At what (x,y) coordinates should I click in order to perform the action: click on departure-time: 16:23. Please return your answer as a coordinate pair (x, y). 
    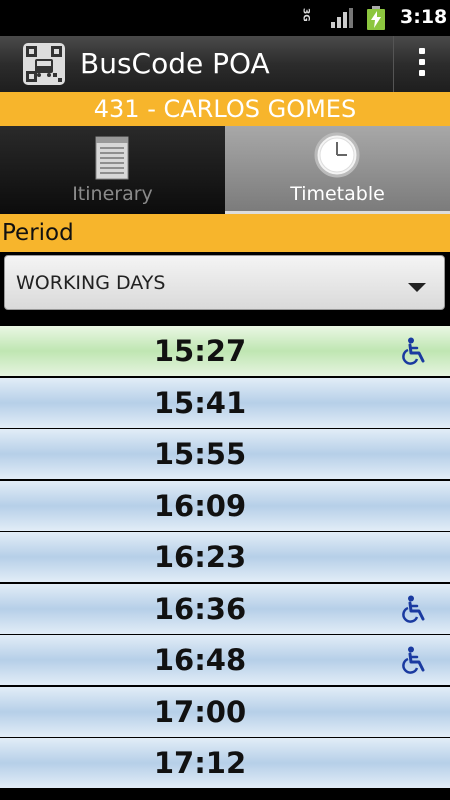
    Looking at the image, I should click on (200, 557).